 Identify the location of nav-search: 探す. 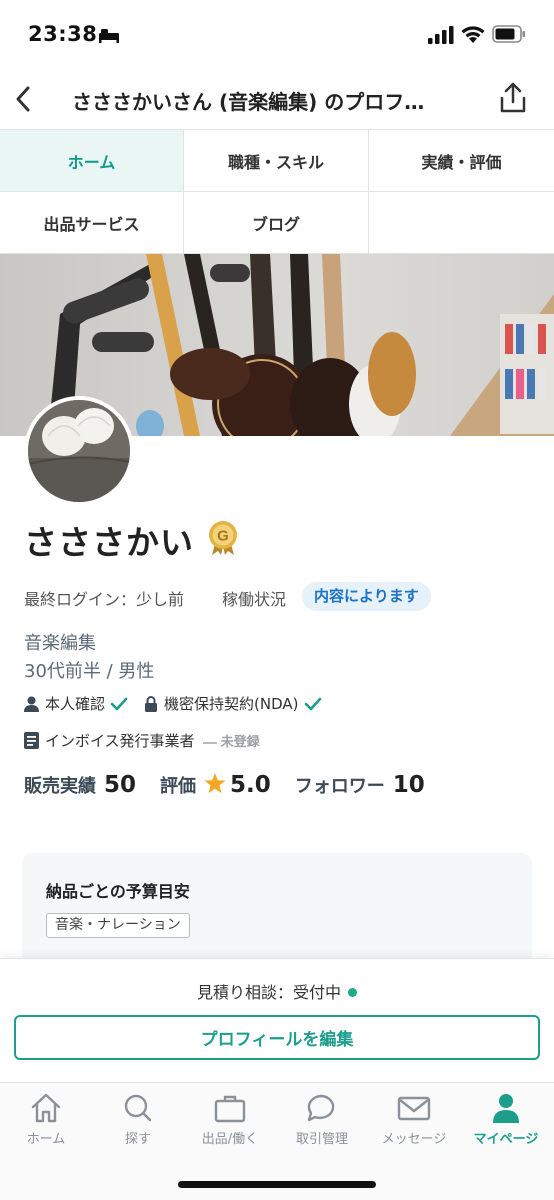
(138, 1120).